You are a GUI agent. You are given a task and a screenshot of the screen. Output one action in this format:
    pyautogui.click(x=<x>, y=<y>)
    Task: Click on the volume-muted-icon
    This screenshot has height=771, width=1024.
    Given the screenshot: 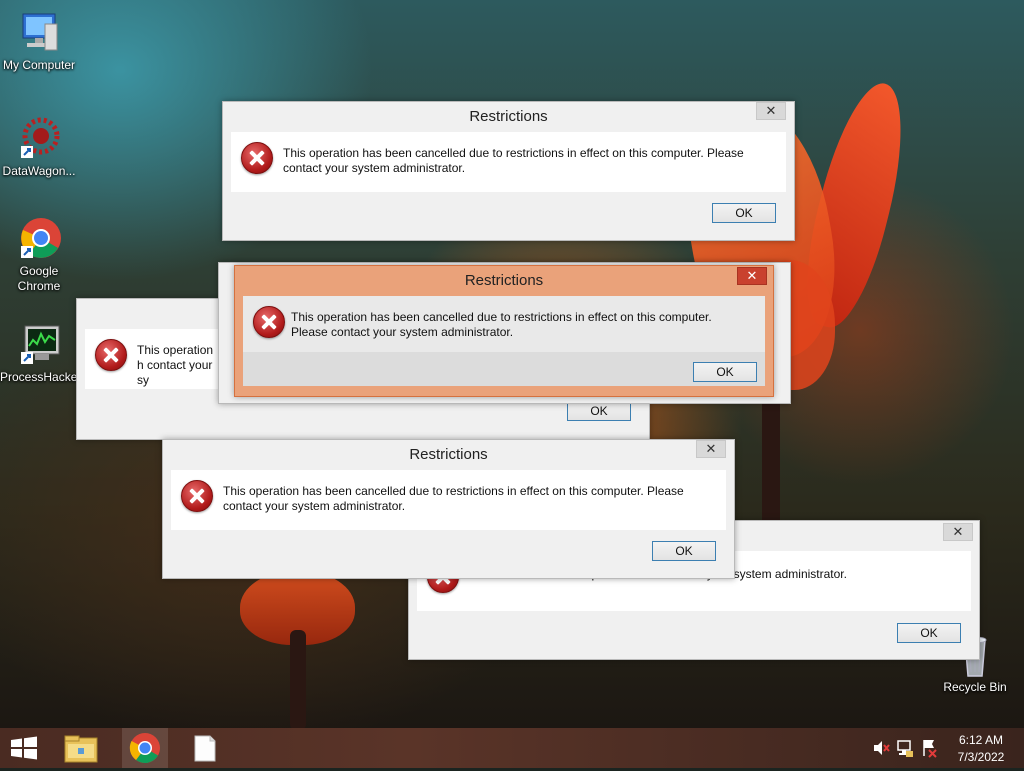 What is the action you would take?
    pyautogui.click(x=882, y=748)
    